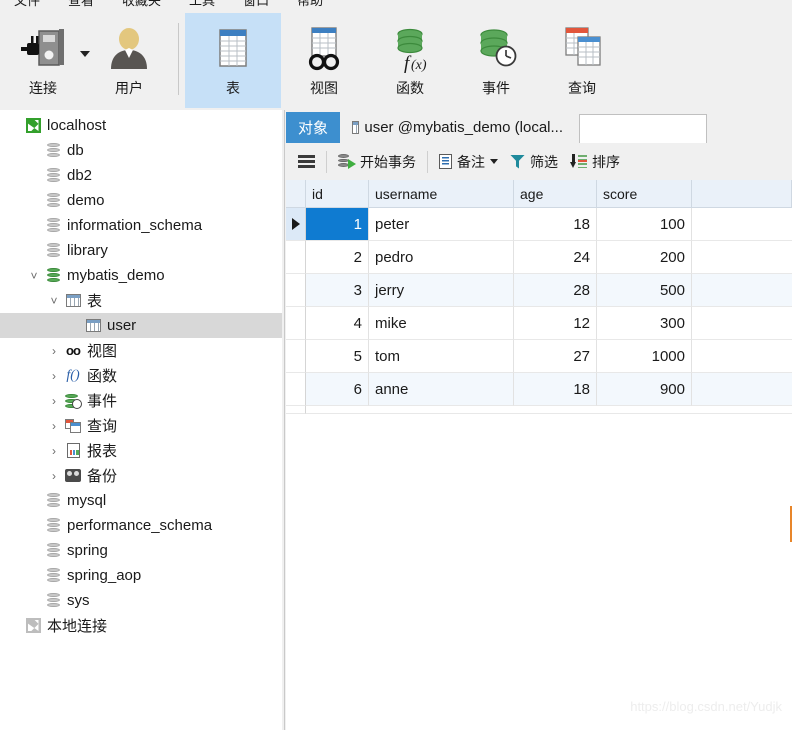  I want to click on cell-score: 900, so click(644, 389).